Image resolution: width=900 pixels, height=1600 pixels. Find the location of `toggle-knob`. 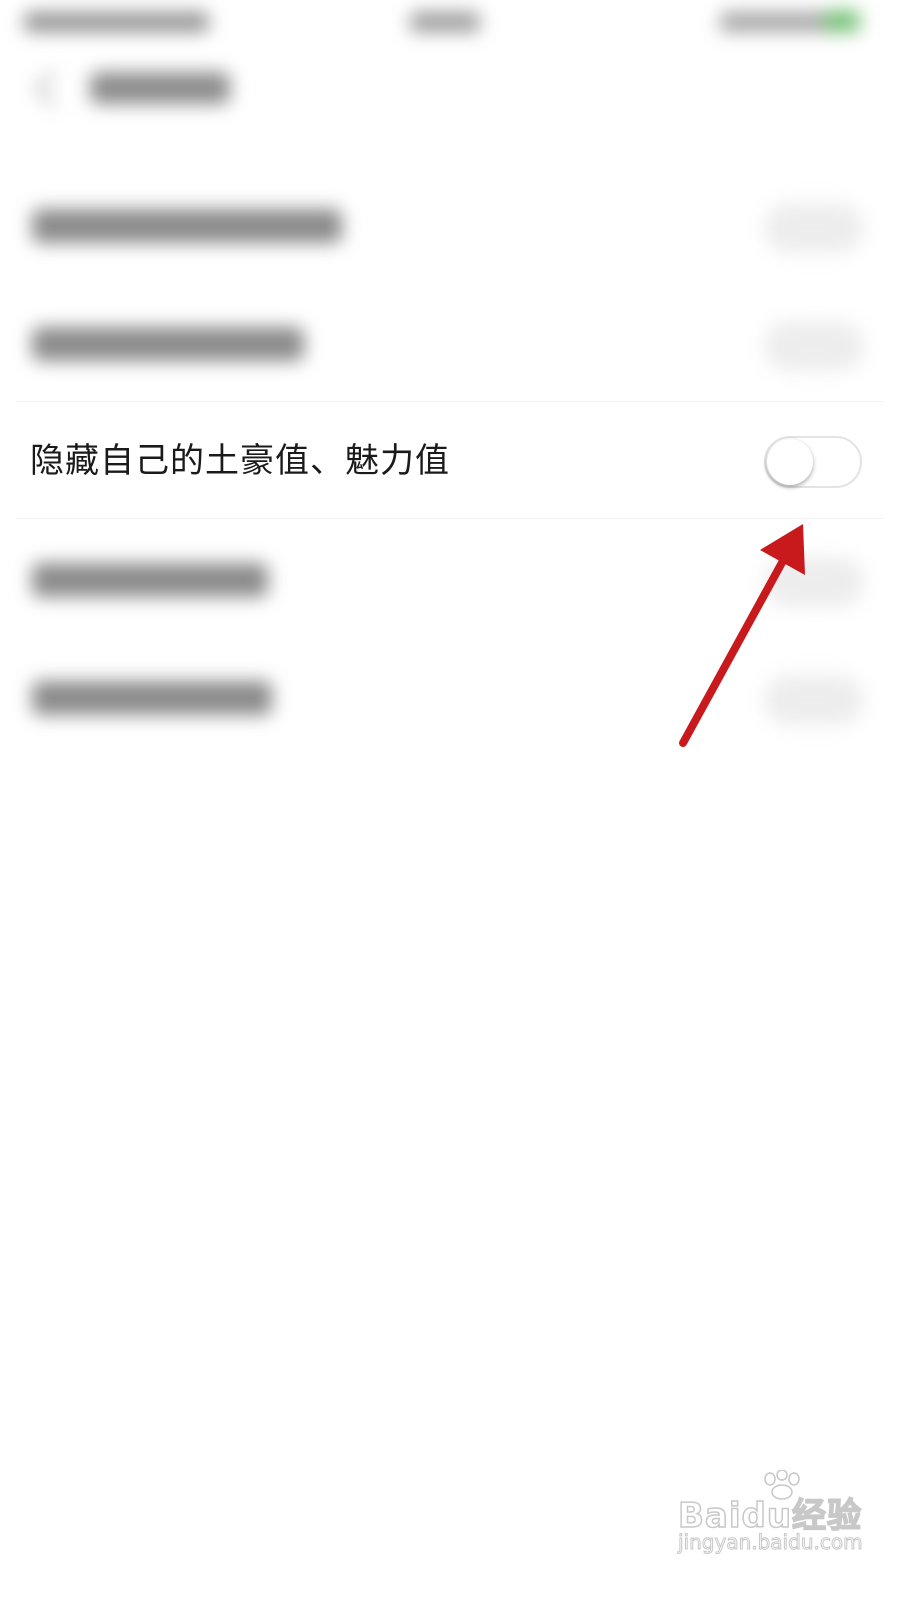

toggle-knob is located at coordinates (790, 462).